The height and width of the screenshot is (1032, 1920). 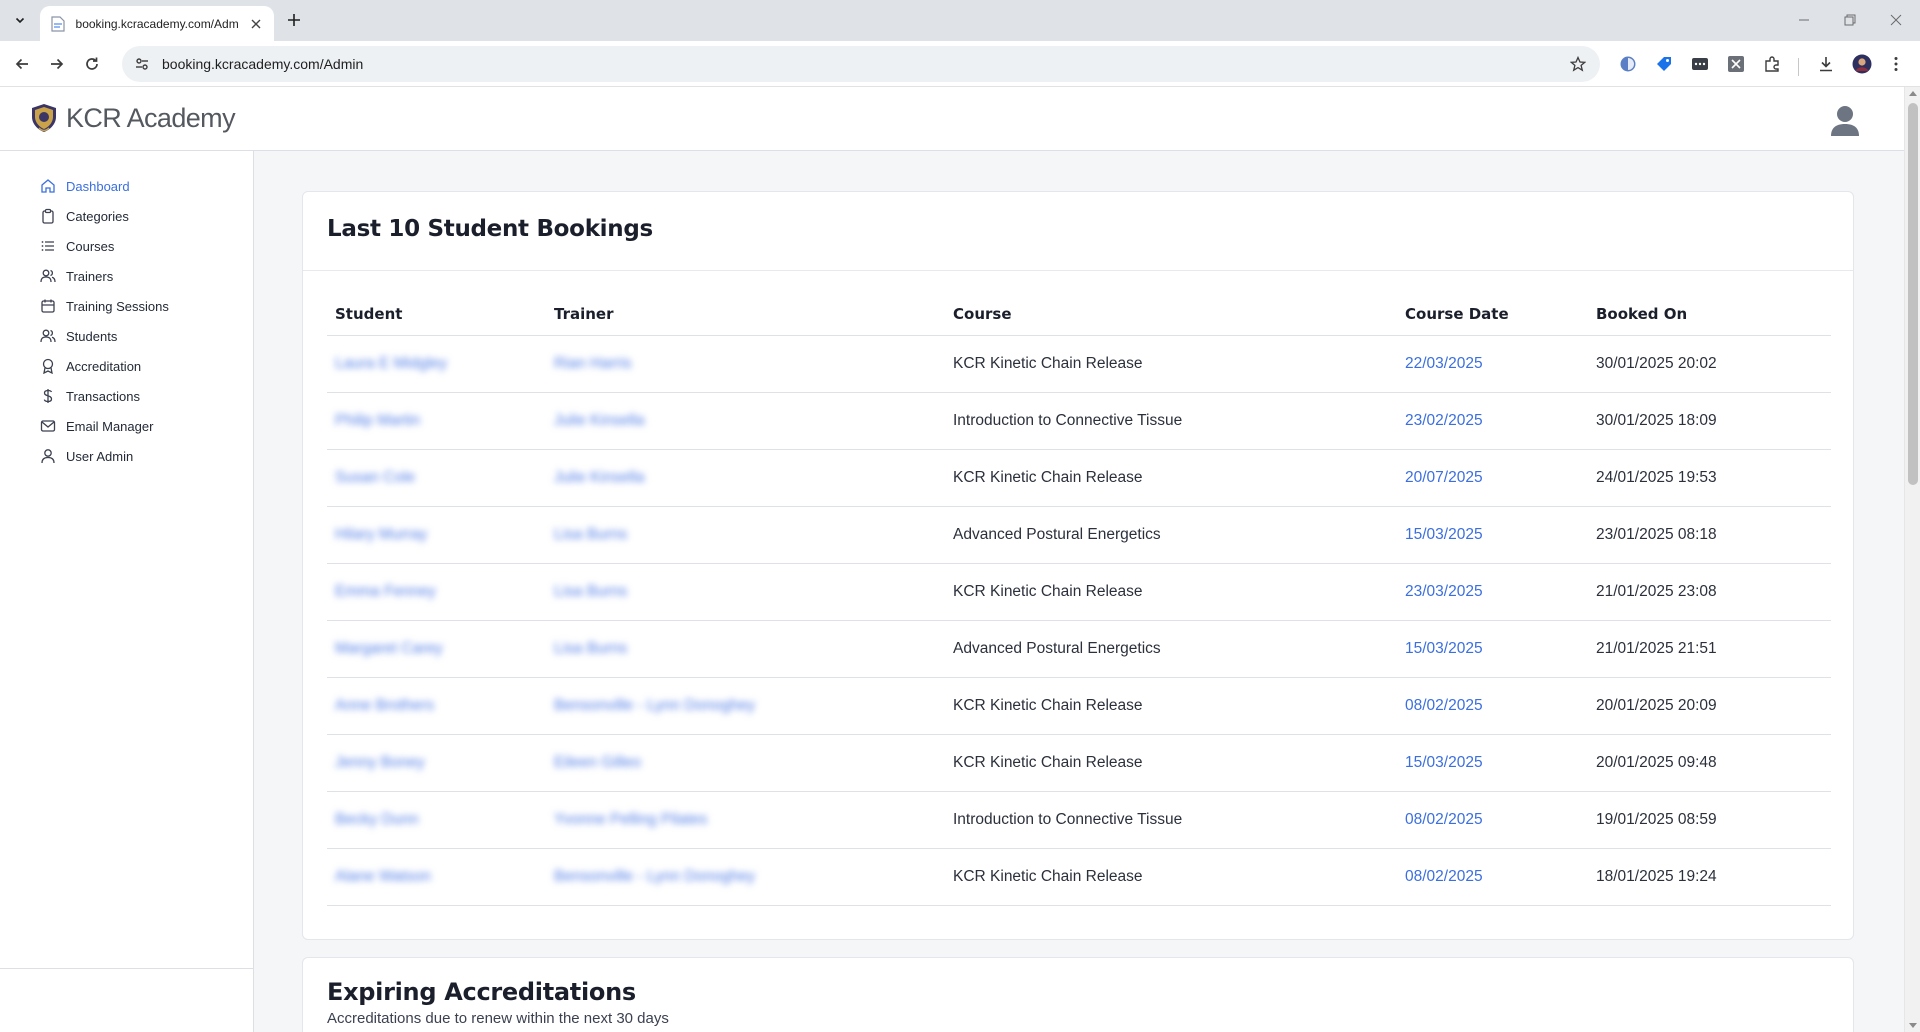 I want to click on student-link: Margaret Carey, so click(x=436, y=649).